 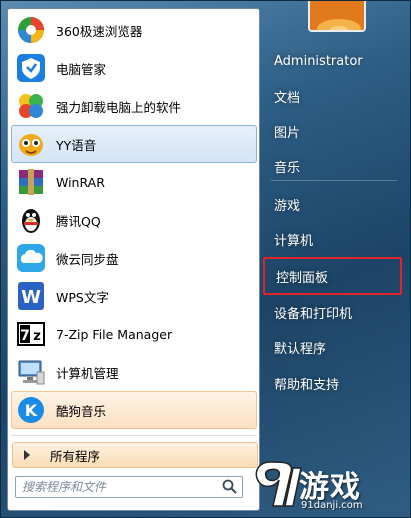 What do you see at coordinates (335, 166) in the screenshot?
I see `right-link-music: 音乐` at bounding box center [335, 166].